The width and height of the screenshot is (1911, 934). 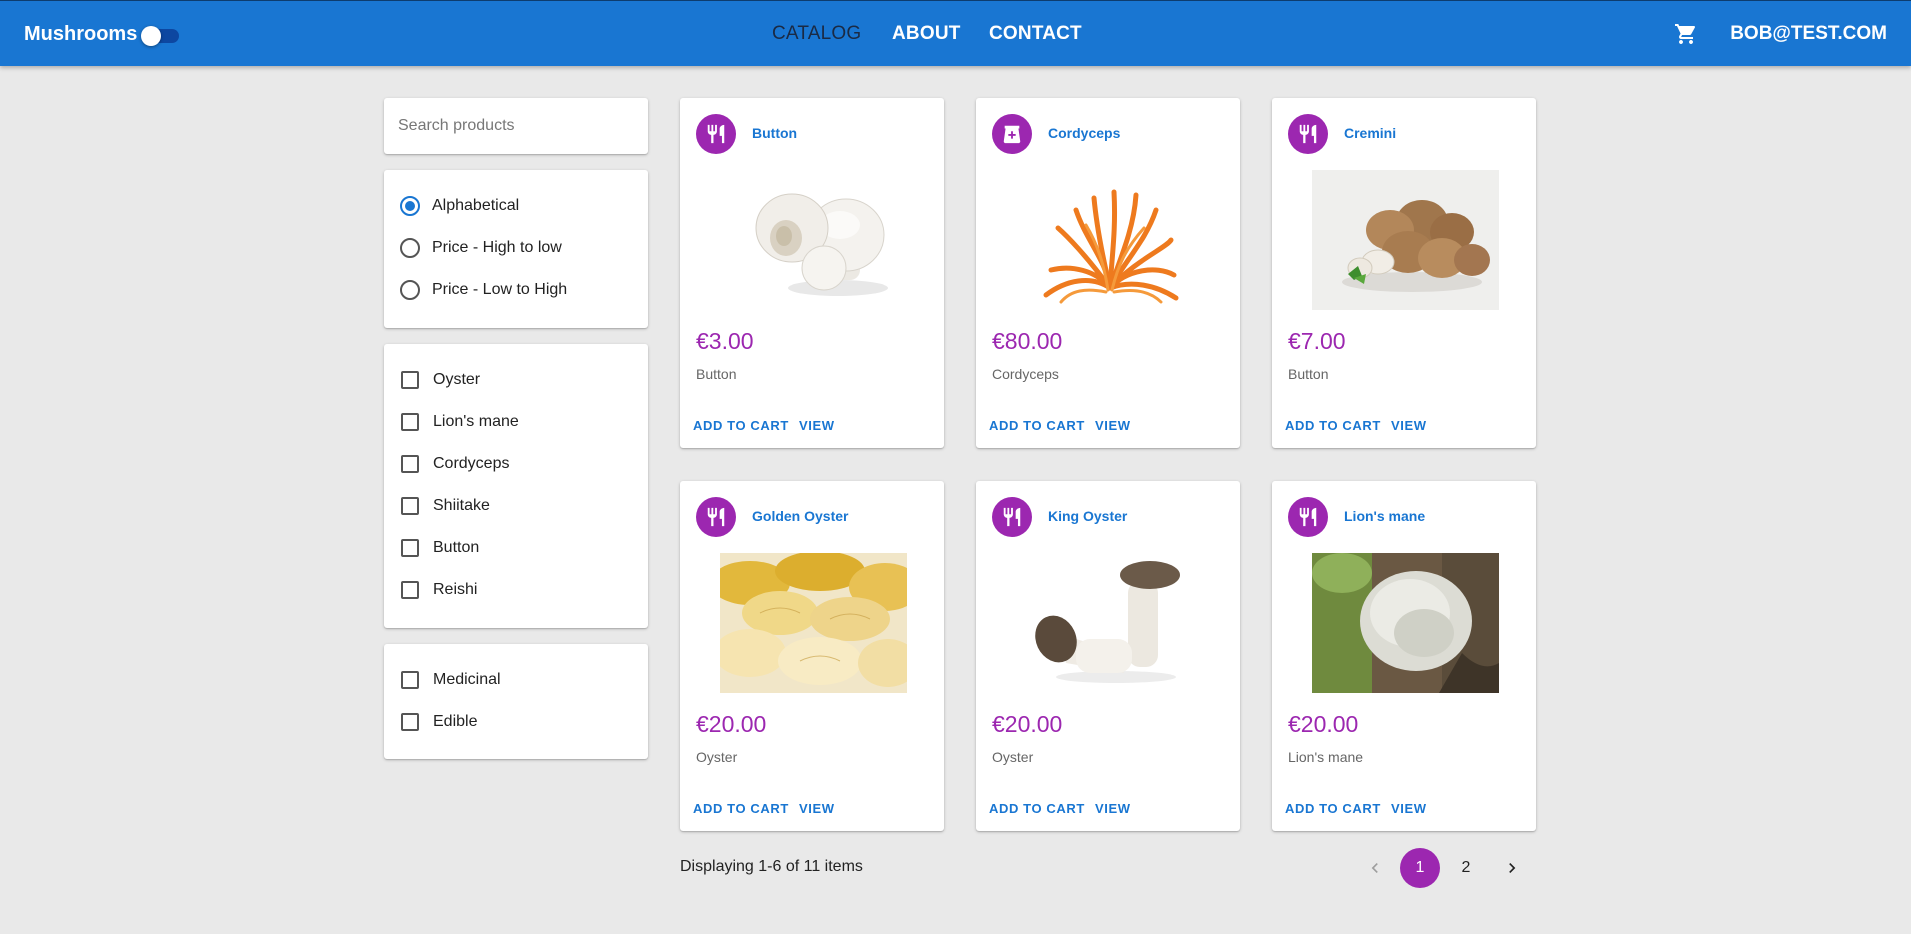 I want to click on nav-contact: CONTACT, so click(x=1035, y=34).